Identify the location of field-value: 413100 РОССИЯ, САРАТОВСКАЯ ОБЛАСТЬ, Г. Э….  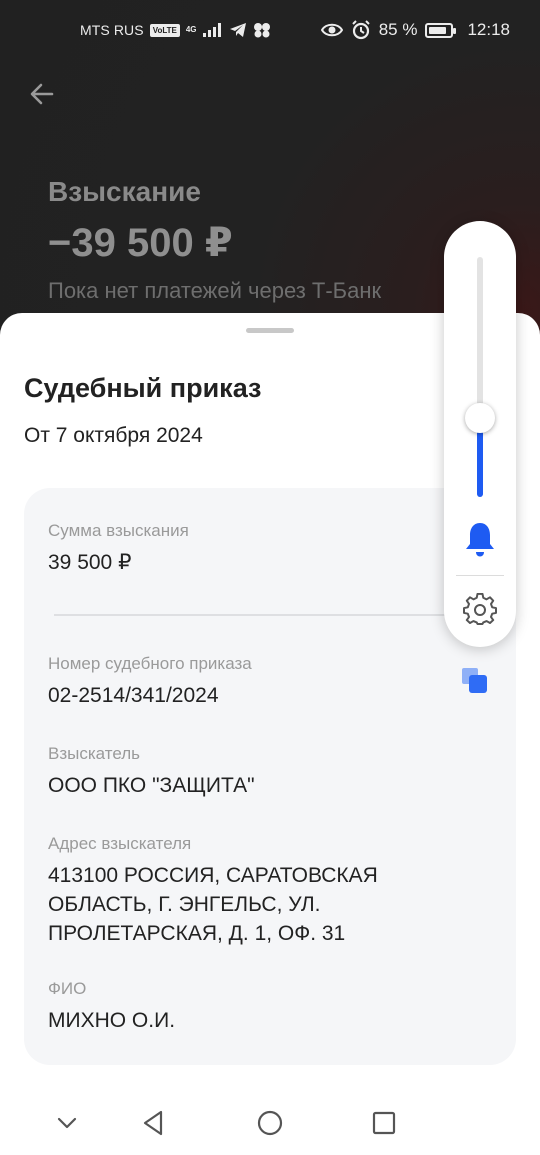
(213, 904).